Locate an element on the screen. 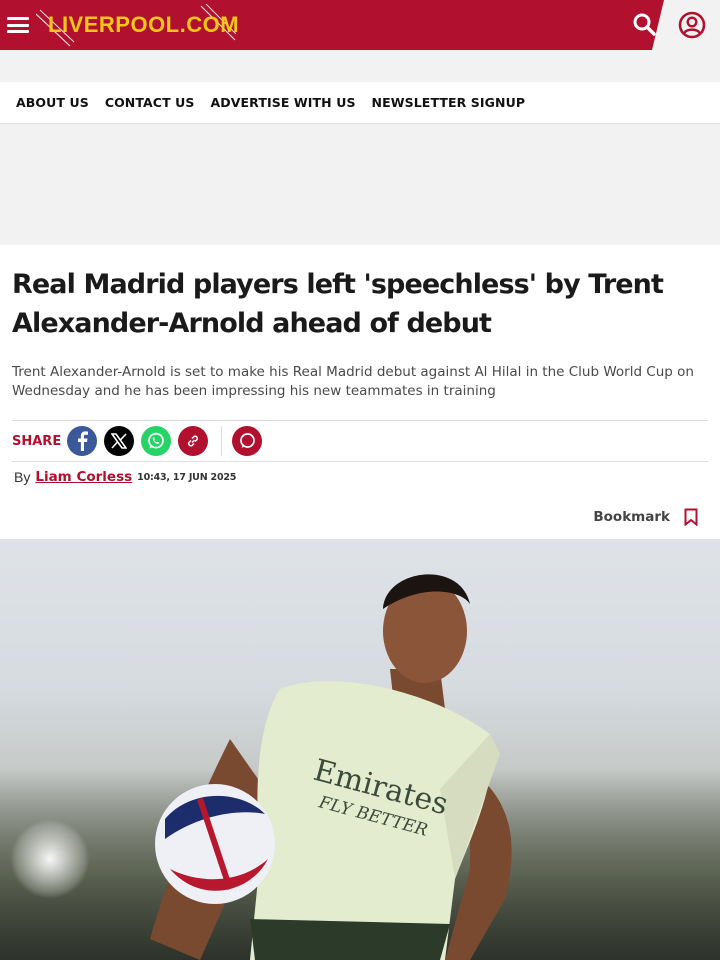 This screenshot has width=720, height=960. nav-about-us: ABOUT US is located at coordinates (52, 102).